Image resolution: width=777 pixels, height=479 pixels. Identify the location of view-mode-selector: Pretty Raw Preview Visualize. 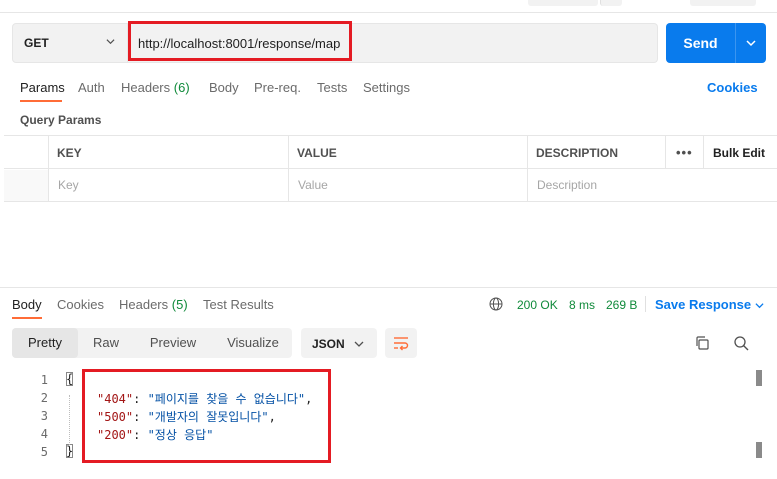
(152, 343).